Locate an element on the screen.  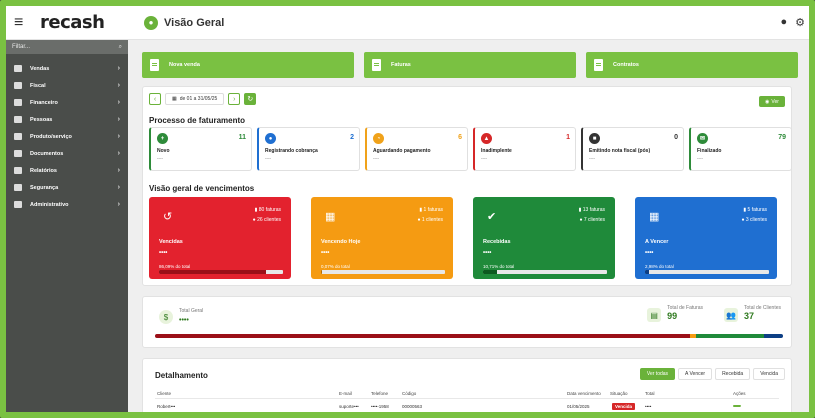
process-count: 2 is located at coordinates (352, 137).